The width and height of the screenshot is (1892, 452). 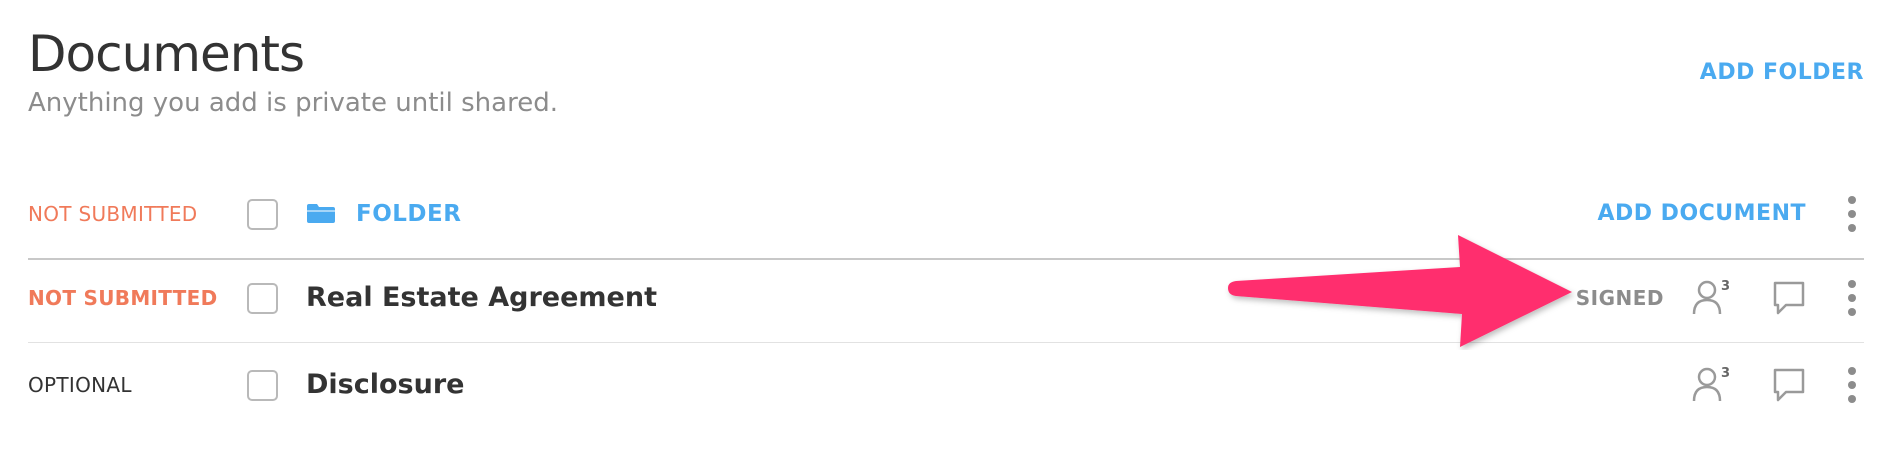 I want to click on add-folder-button: ADD FOLDER, so click(x=1782, y=72).